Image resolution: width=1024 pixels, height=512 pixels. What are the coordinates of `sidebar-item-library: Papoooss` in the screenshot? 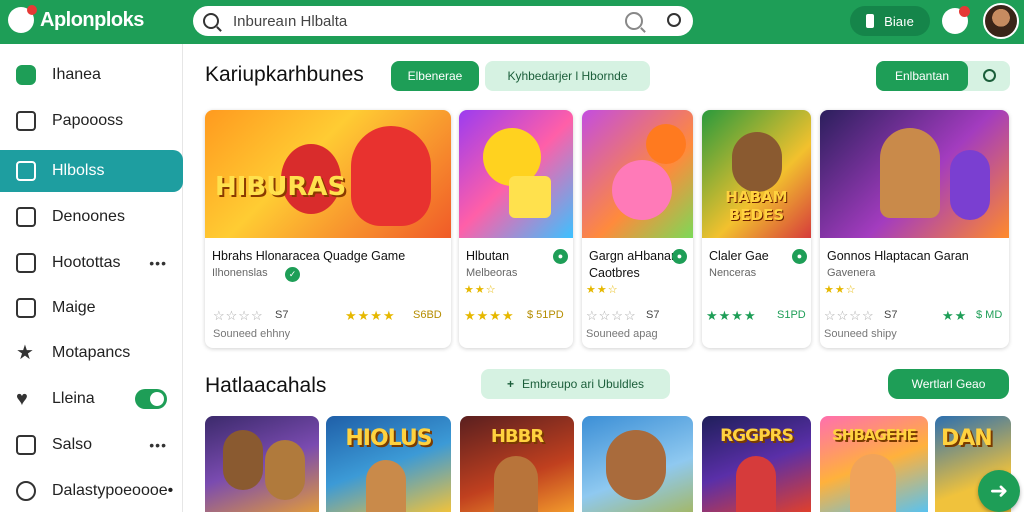 It's located at (91, 121).